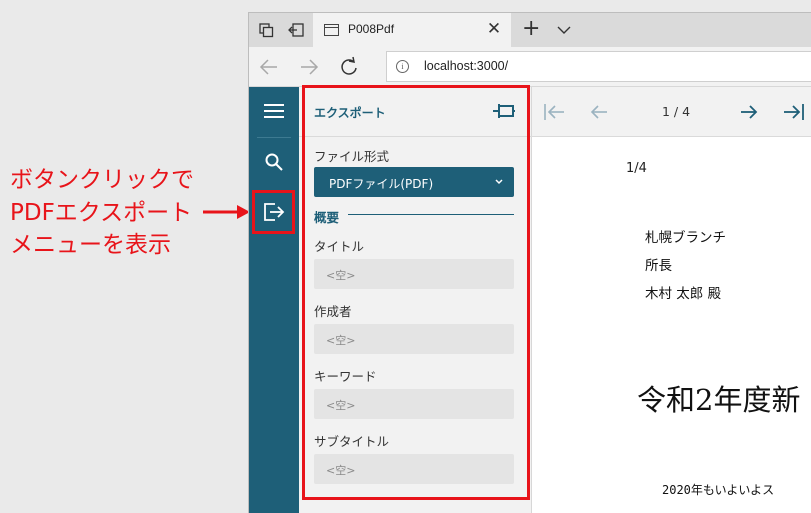 Image resolution: width=811 pixels, height=513 pixels. What do you see at coordinates (296, 30) in the screenshot?
I see `set-aside-tabs-icon` at bounding box center [296, 30].